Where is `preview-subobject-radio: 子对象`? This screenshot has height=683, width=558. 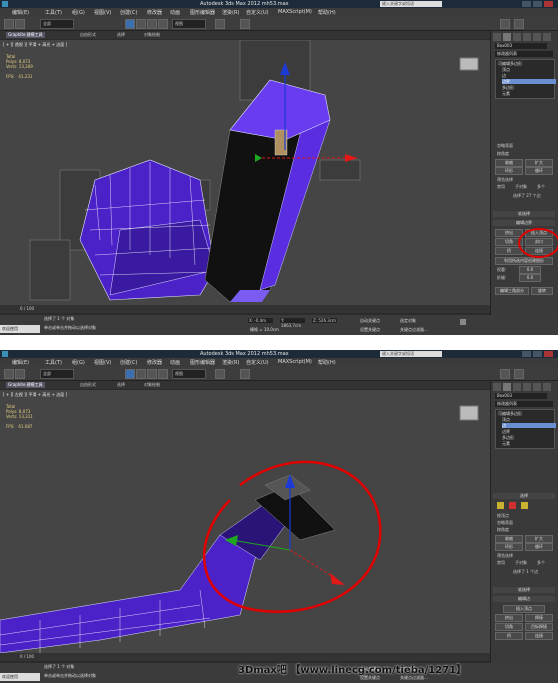 preview-subobject-radio: 子对象 is located at coordinates (521, 563).